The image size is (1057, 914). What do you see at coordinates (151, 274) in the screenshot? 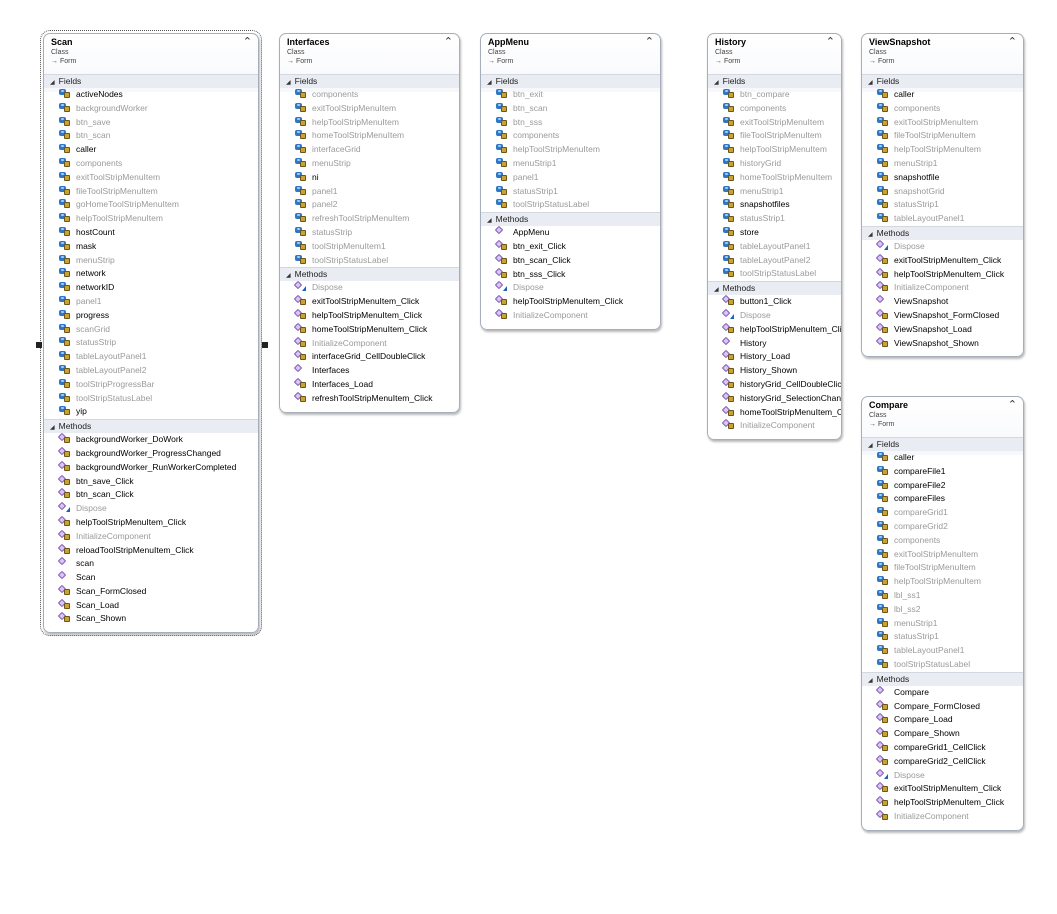
I see `field-item: network` at bounding box center [151, 274].